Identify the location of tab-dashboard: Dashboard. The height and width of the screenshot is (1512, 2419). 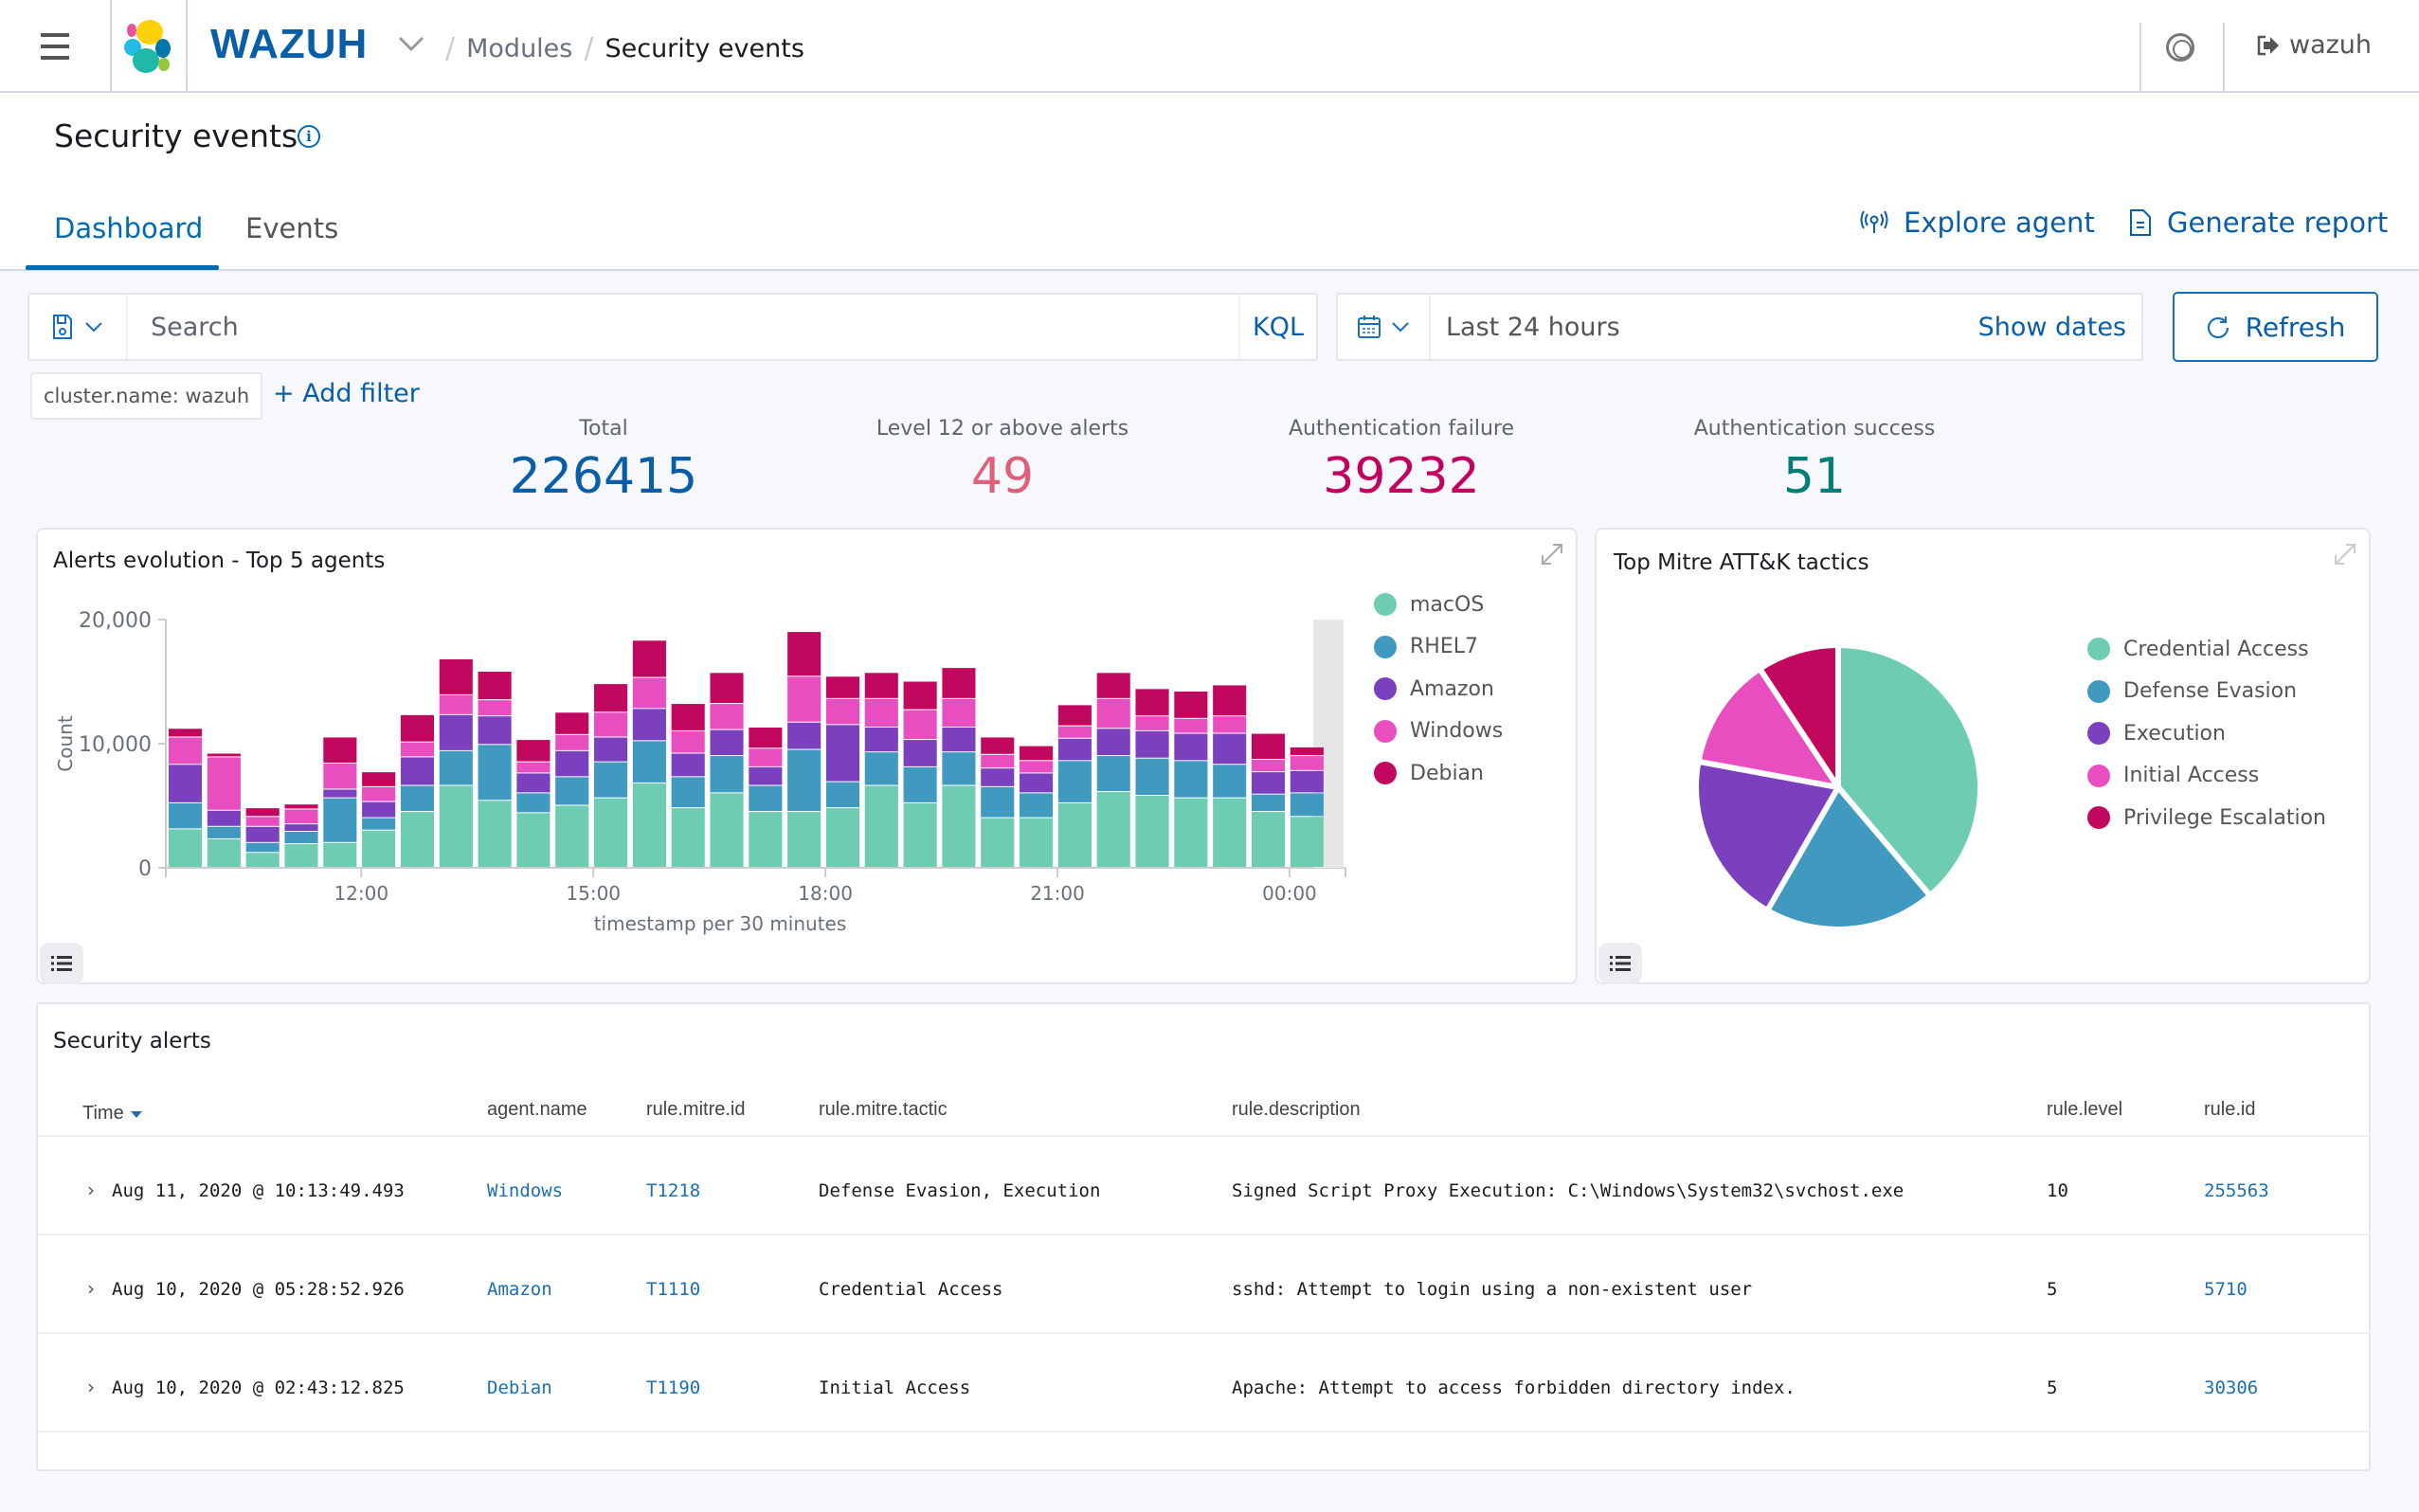
(128, 228).